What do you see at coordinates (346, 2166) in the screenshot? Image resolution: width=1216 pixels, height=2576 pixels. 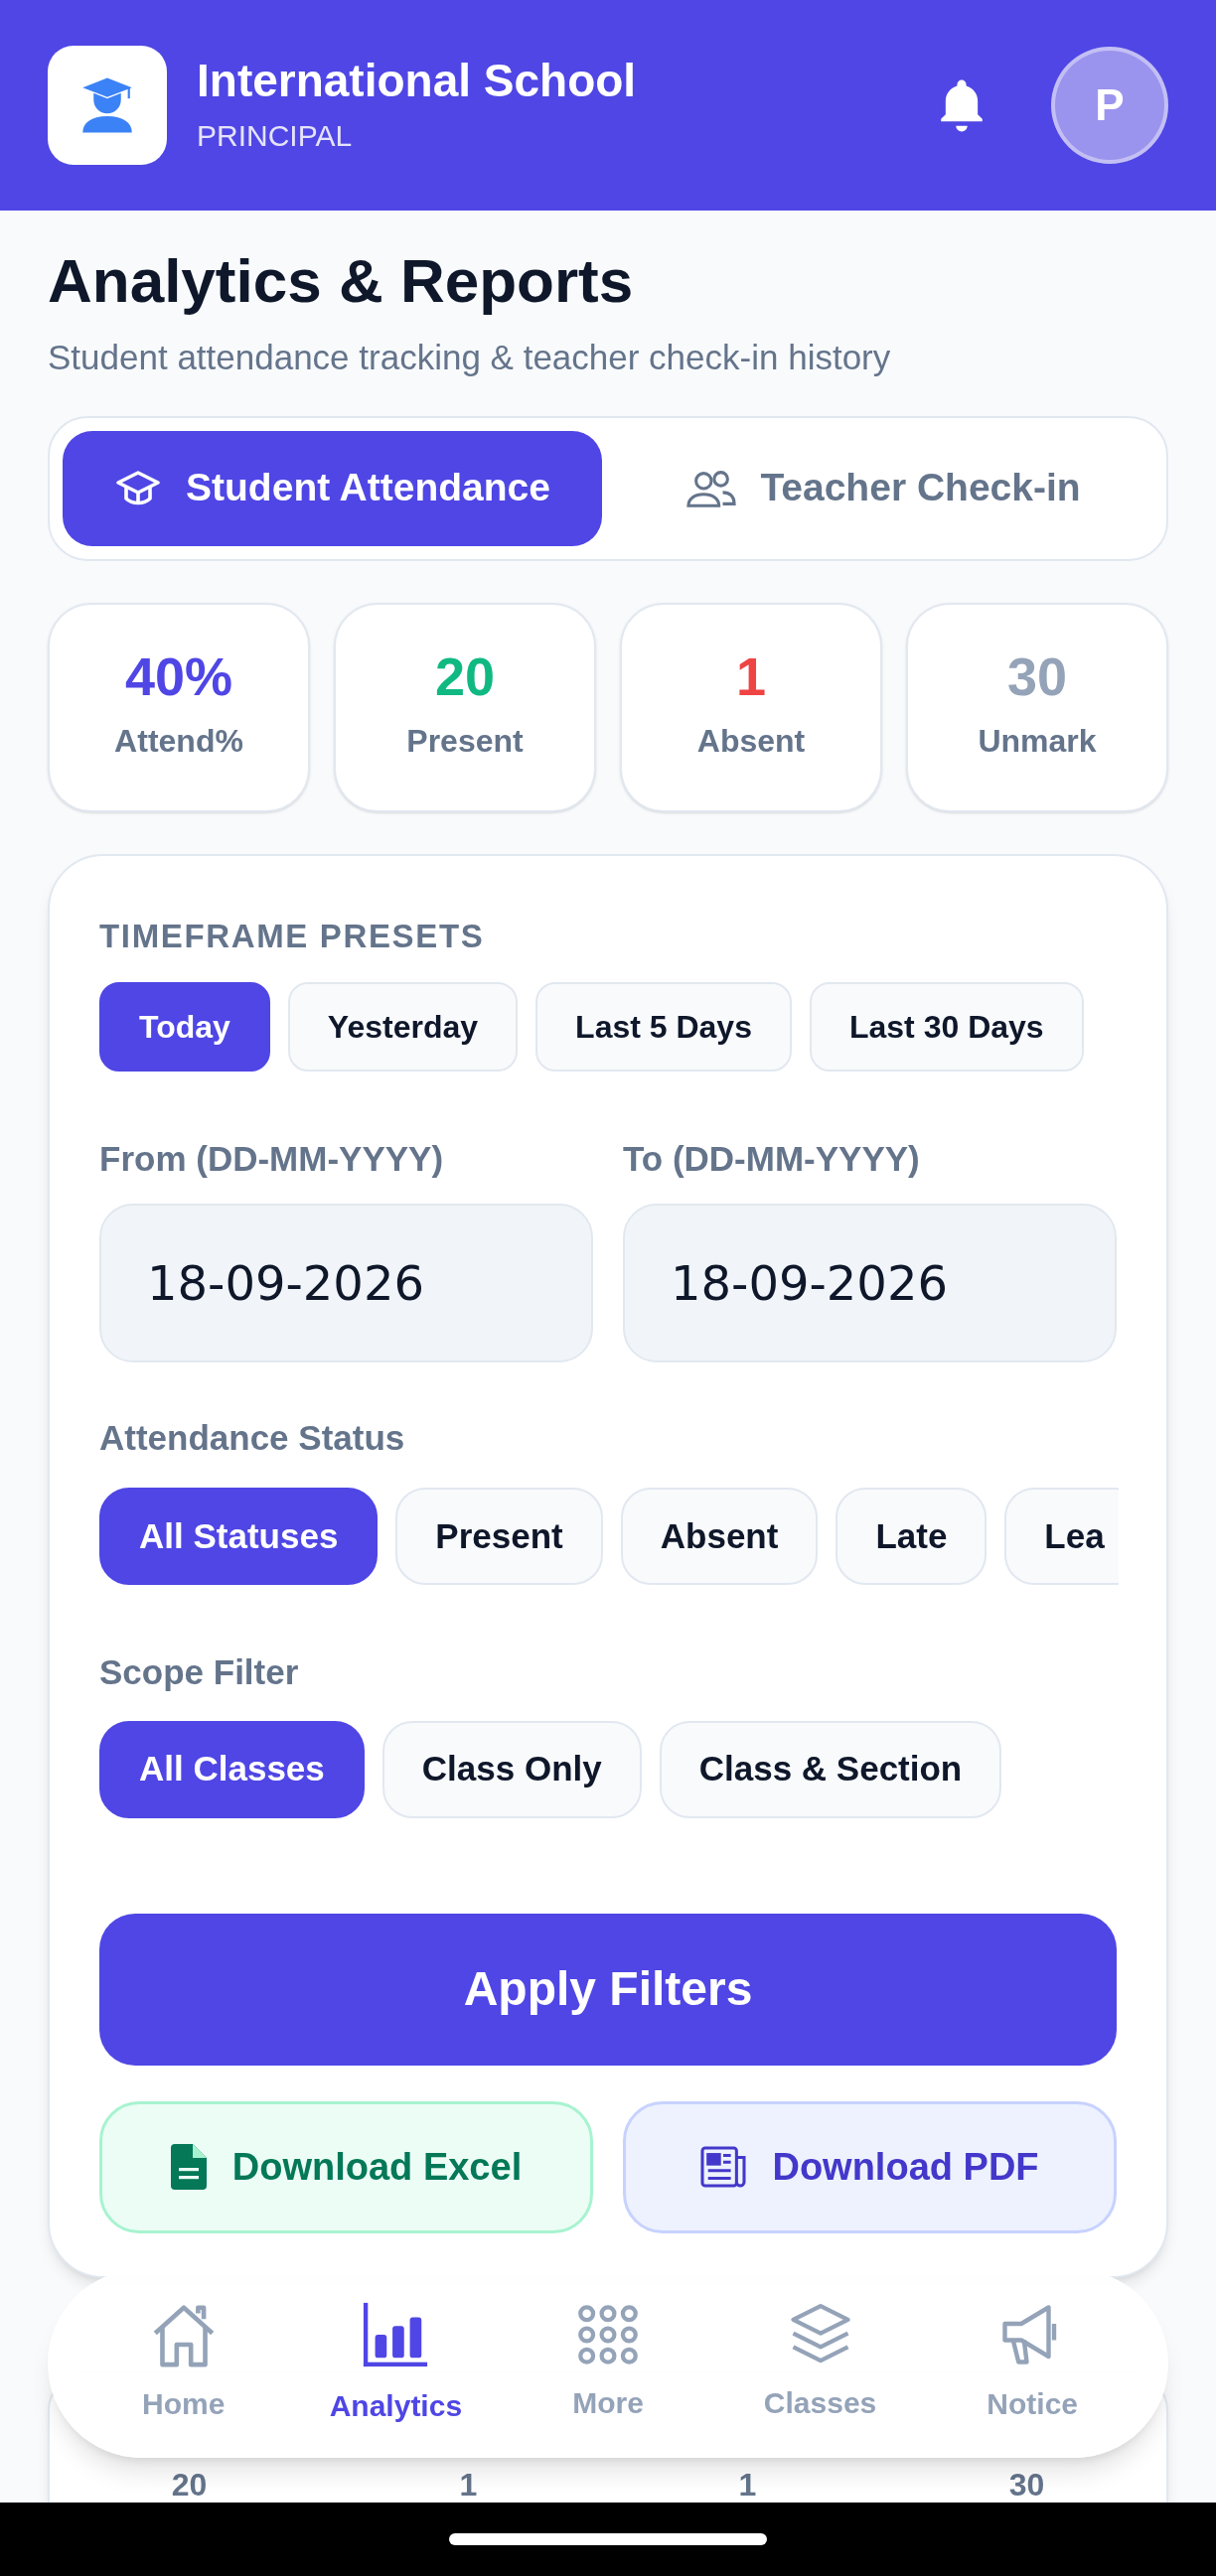 I see `download-excel-button: Download Excel` at bounding box center [346, 2166].